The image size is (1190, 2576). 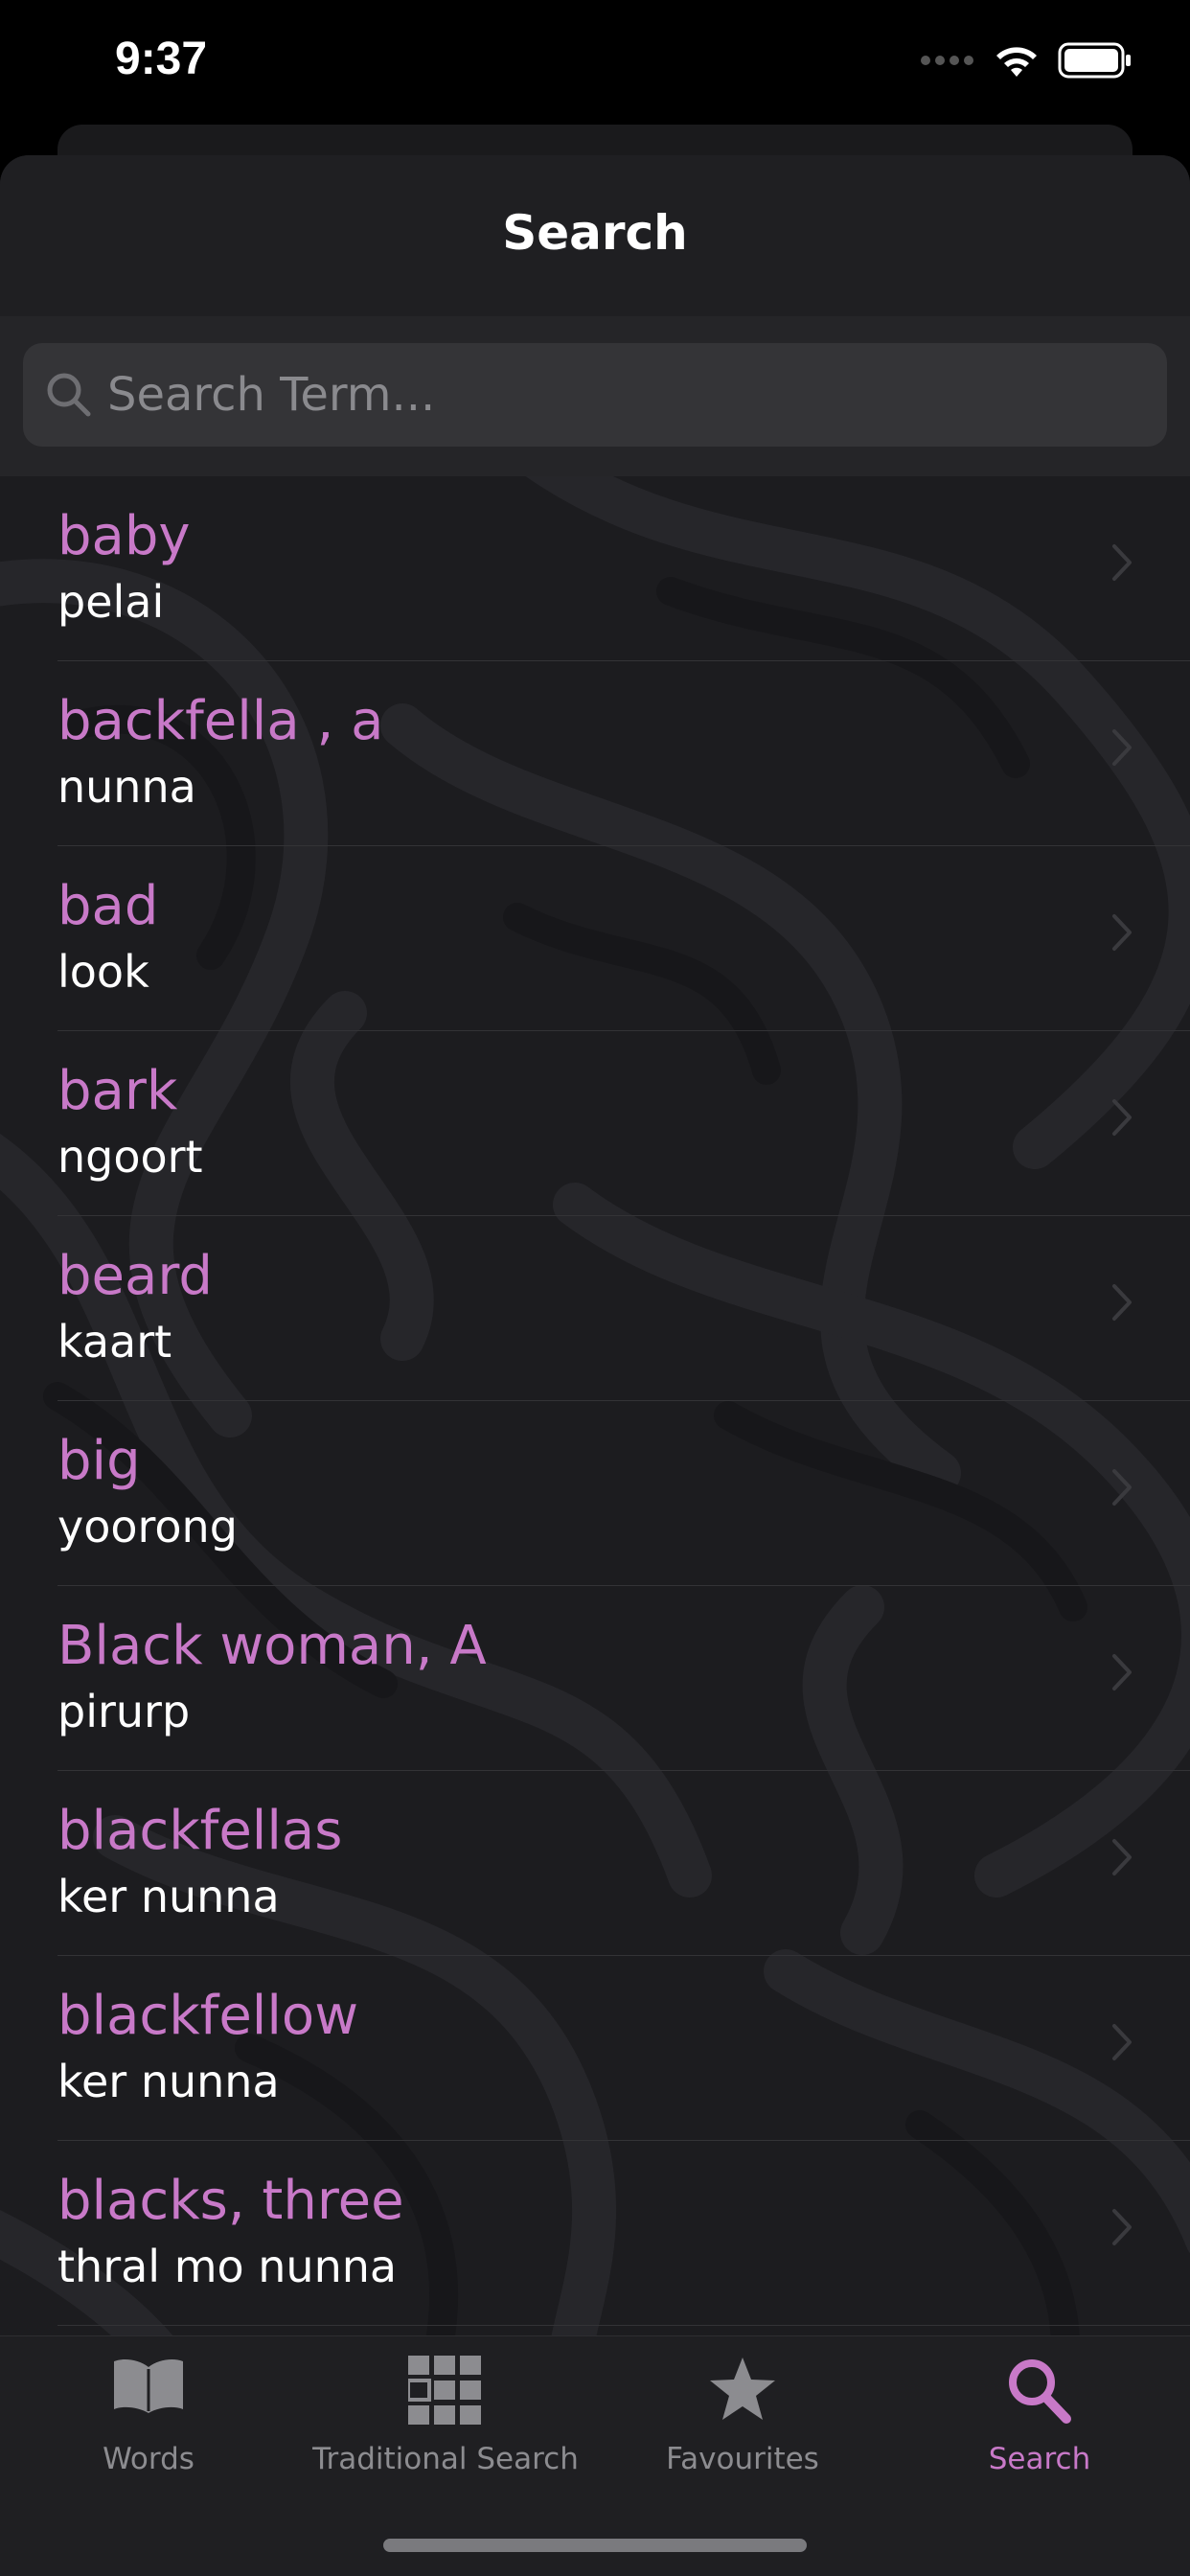 I want to click on cellular-signal-icon, so click(x=947, y=60).